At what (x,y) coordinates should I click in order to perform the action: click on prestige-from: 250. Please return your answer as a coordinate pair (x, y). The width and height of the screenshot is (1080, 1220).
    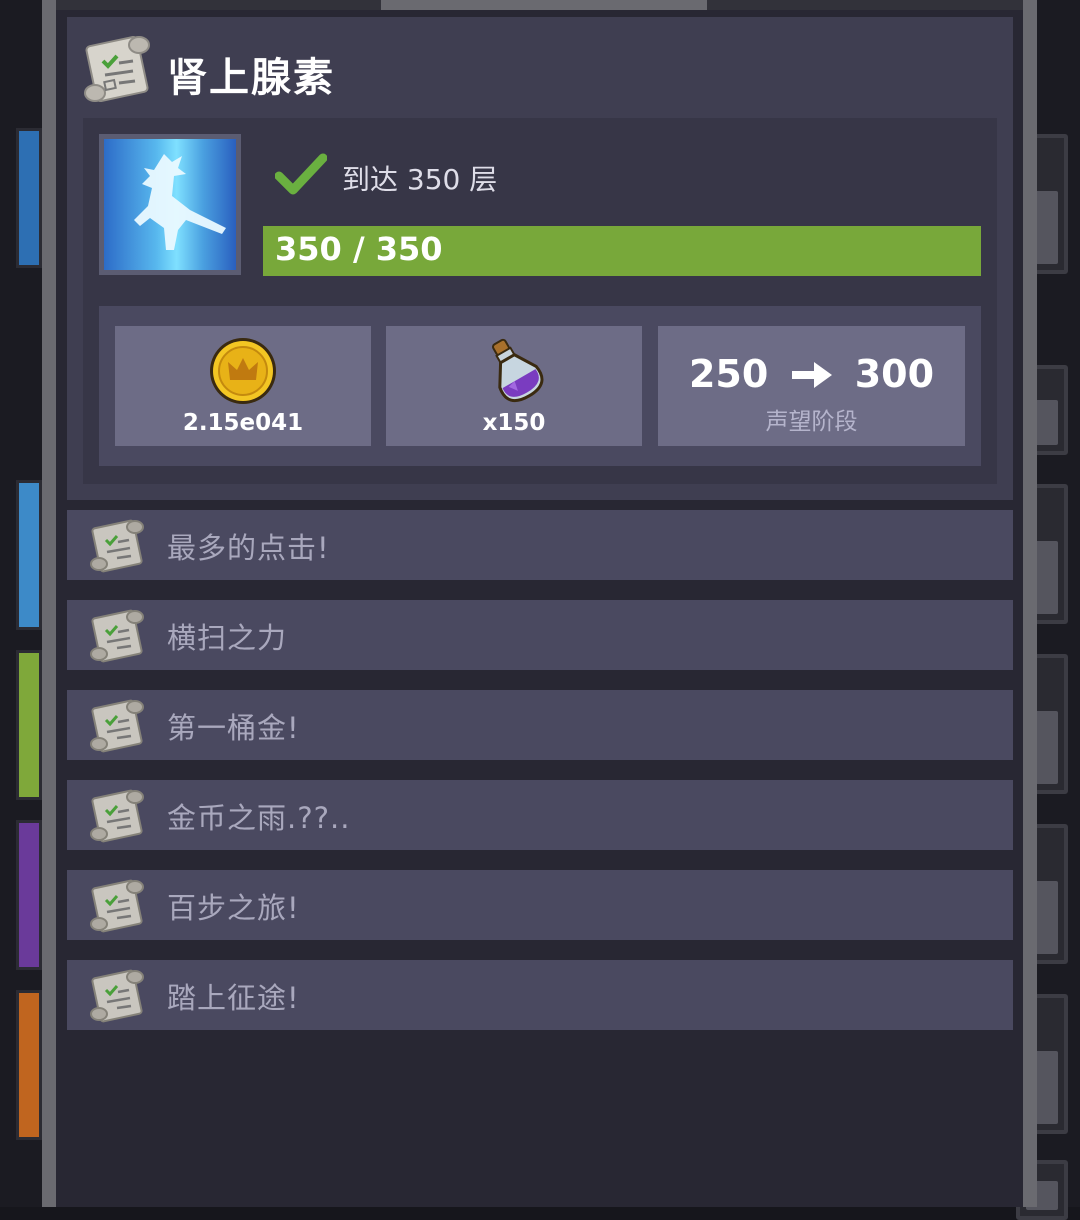
    Looking at the image, I should click on (728, 374).